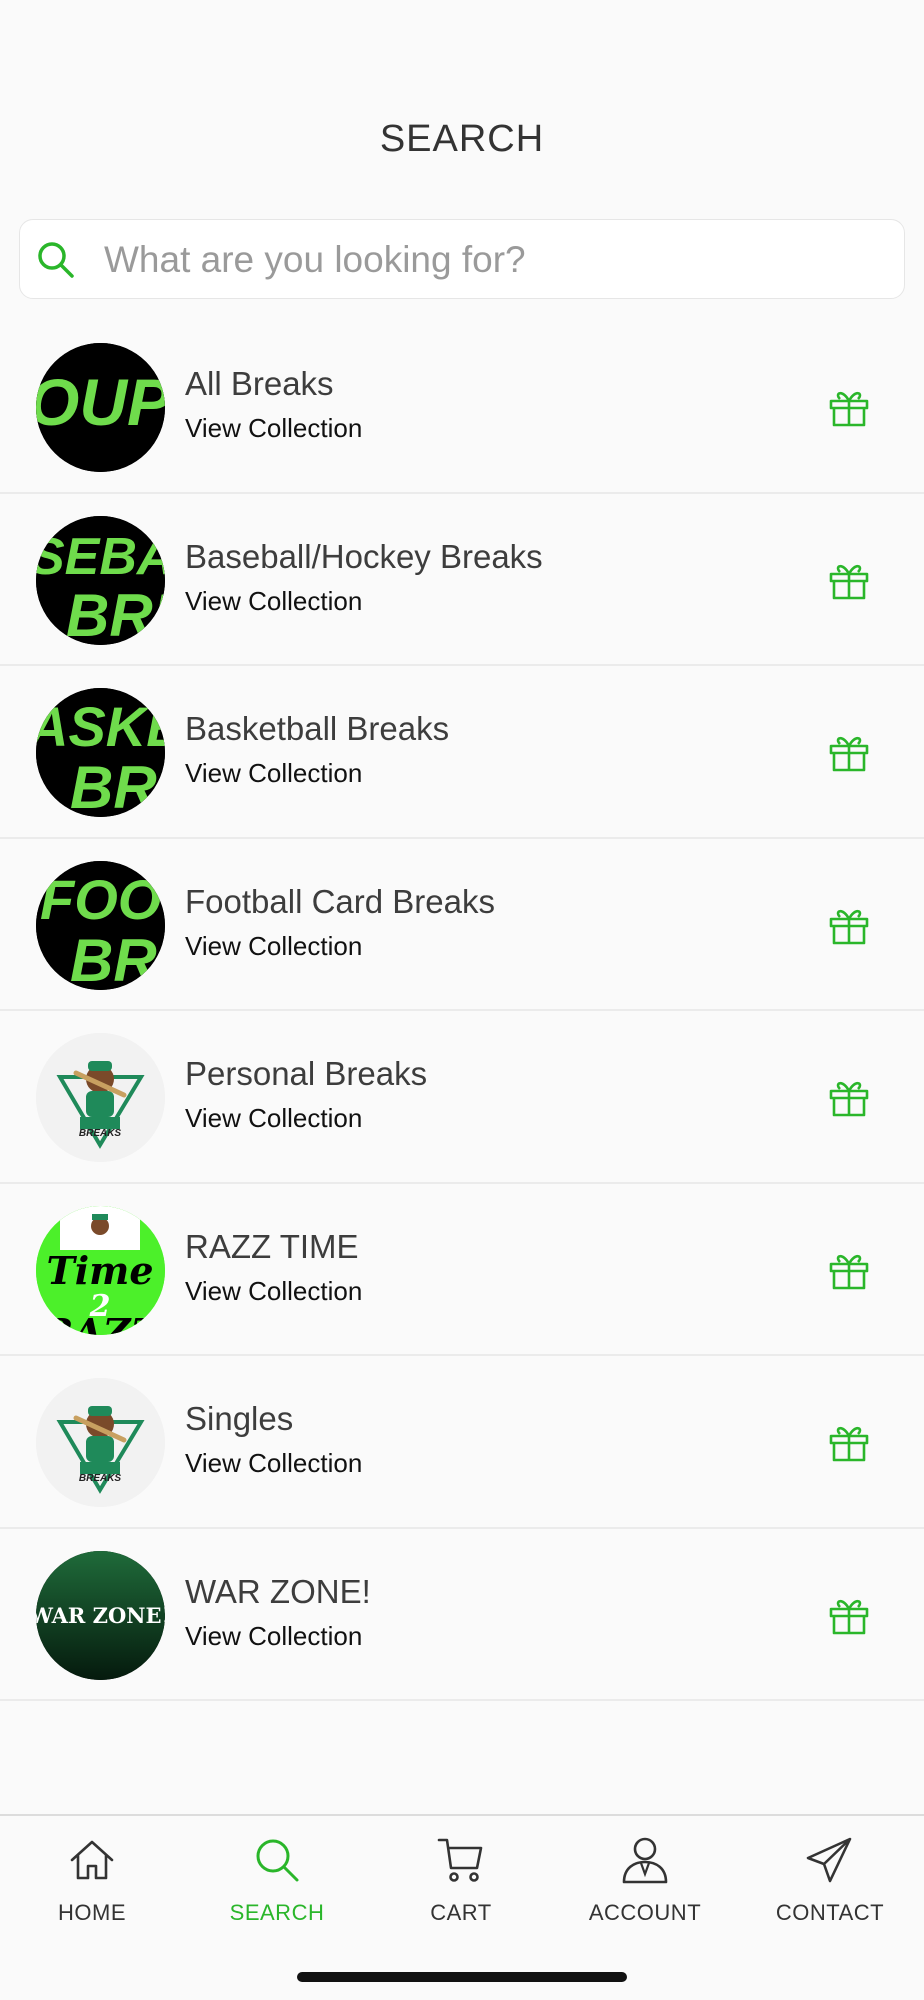 The width and height of the screenshot is (924, 2000). I want to click on tab-label: CONTACT, so click(830, 1912).